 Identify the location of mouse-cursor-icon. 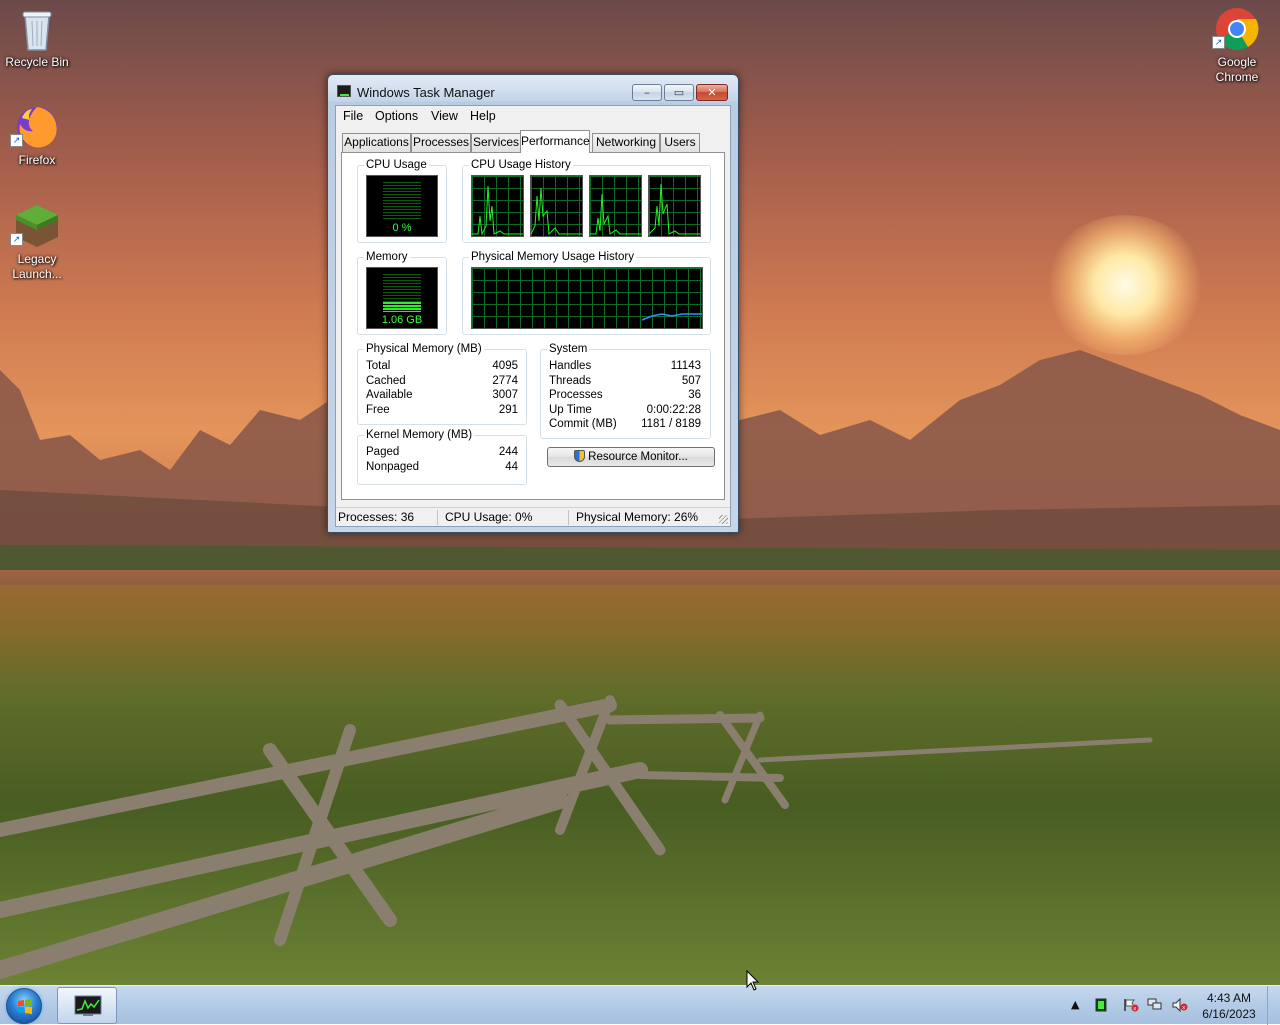
(753, 980).